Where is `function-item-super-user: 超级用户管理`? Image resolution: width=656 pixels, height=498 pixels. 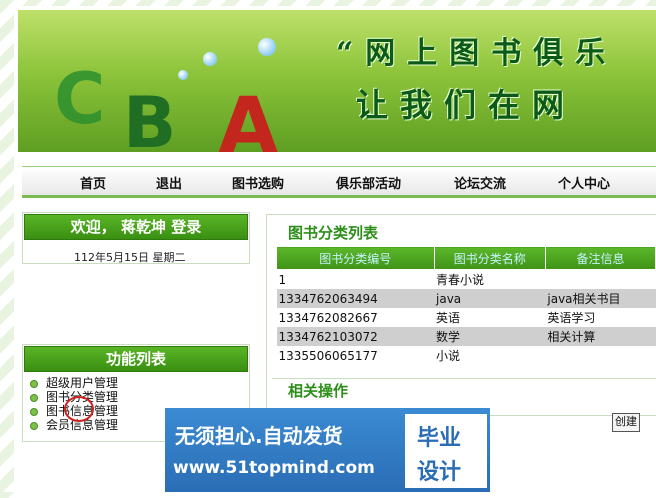 function-item-super-user: 超级用户管理 is located at coordinates (74, 383).